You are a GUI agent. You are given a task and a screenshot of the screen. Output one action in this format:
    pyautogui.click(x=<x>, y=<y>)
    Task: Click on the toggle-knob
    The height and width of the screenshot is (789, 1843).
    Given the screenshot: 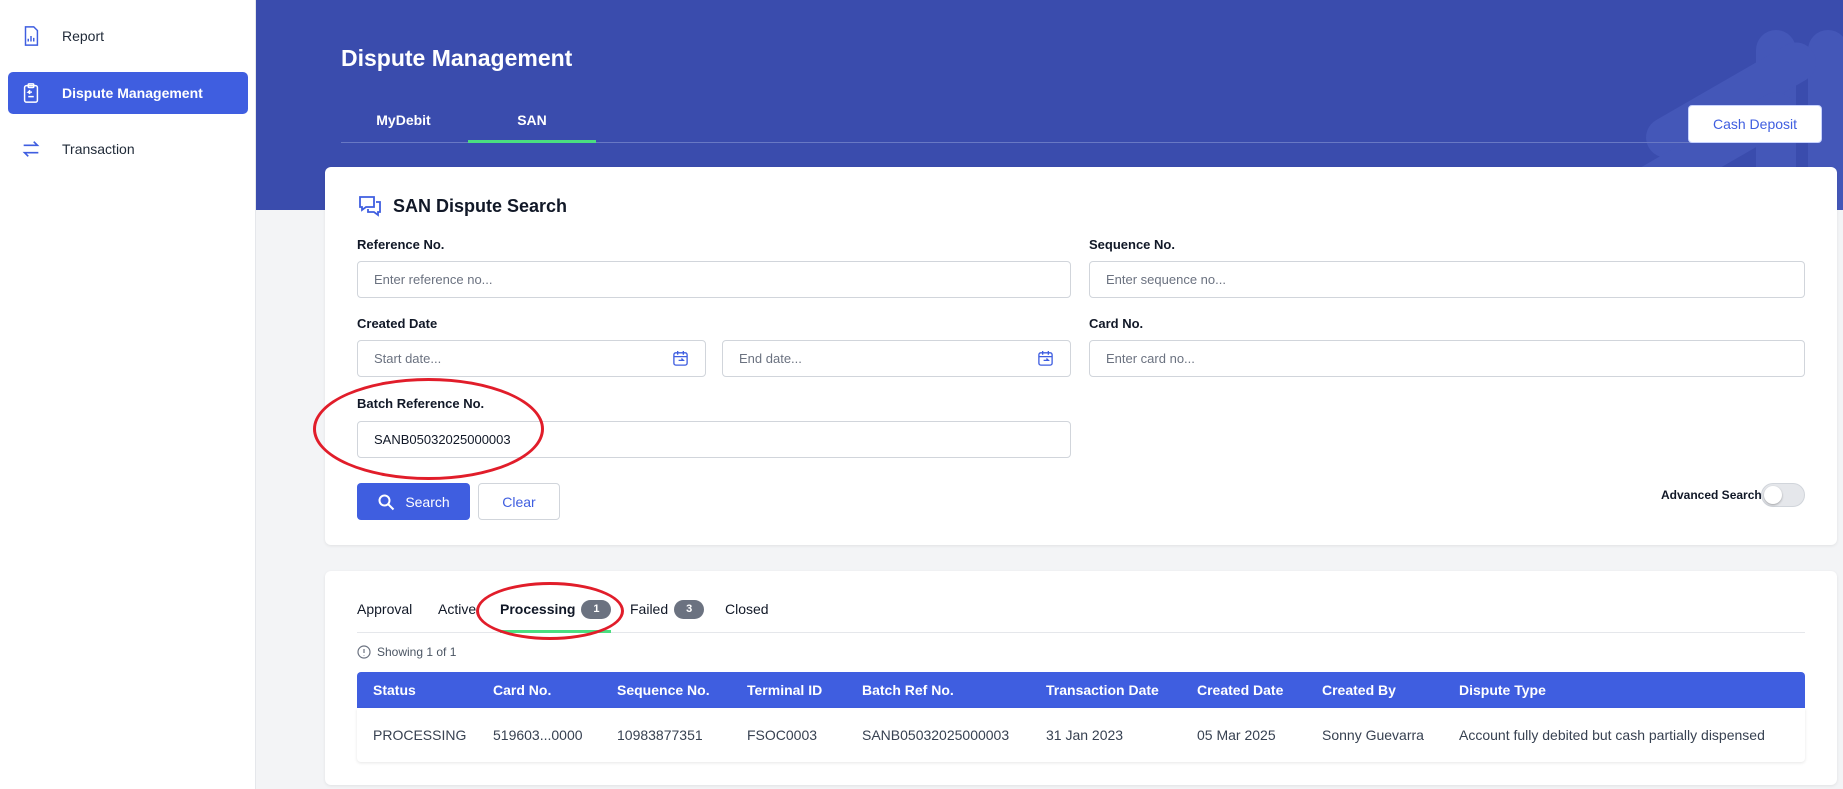 What is the action you would take?
    pyautogui.click(x=1773, y=495)
    